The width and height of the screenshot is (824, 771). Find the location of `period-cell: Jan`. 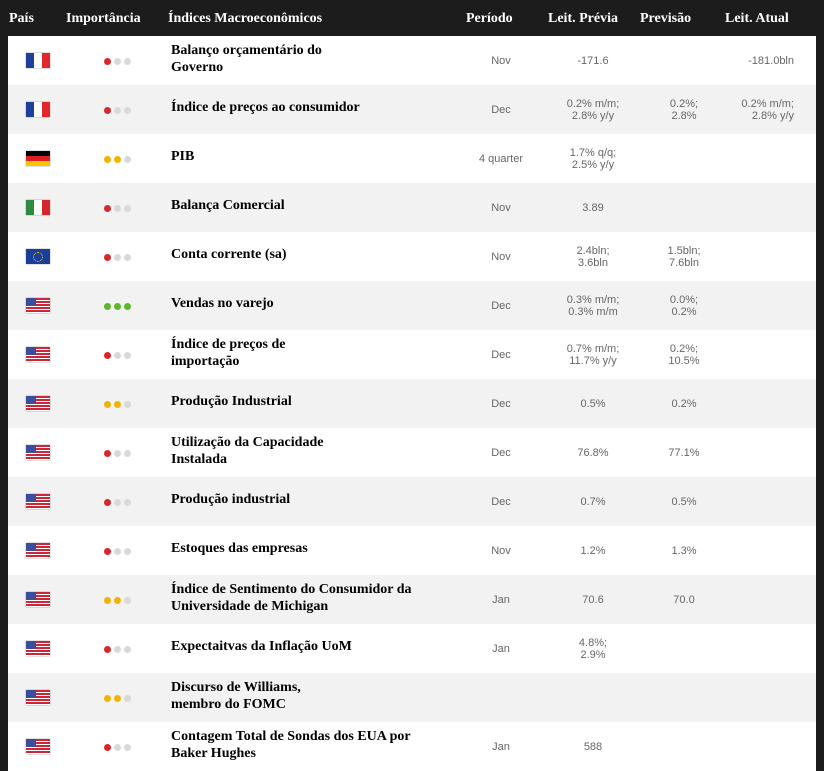

period-cell: Jan is located at coordinates (501, 599).